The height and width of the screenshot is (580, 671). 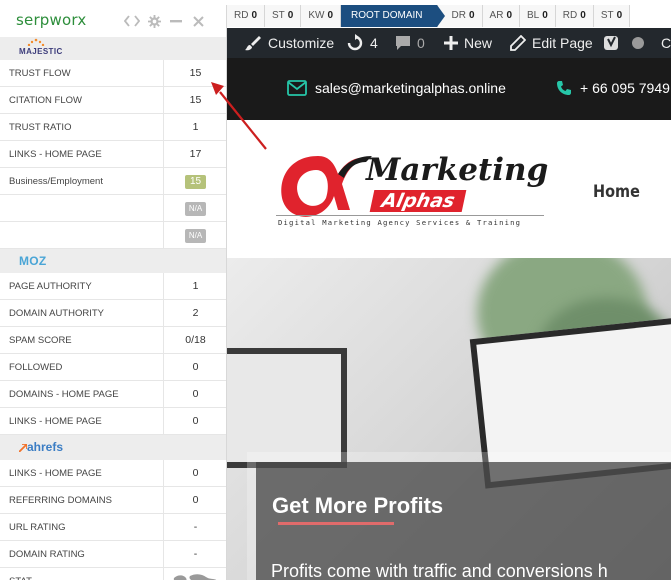 What do you see at coordinates (113, 73) in the screenshot?
I see `metric-row-trust-flow: TRUST FLOW 15` at bounding box center [113, 73].